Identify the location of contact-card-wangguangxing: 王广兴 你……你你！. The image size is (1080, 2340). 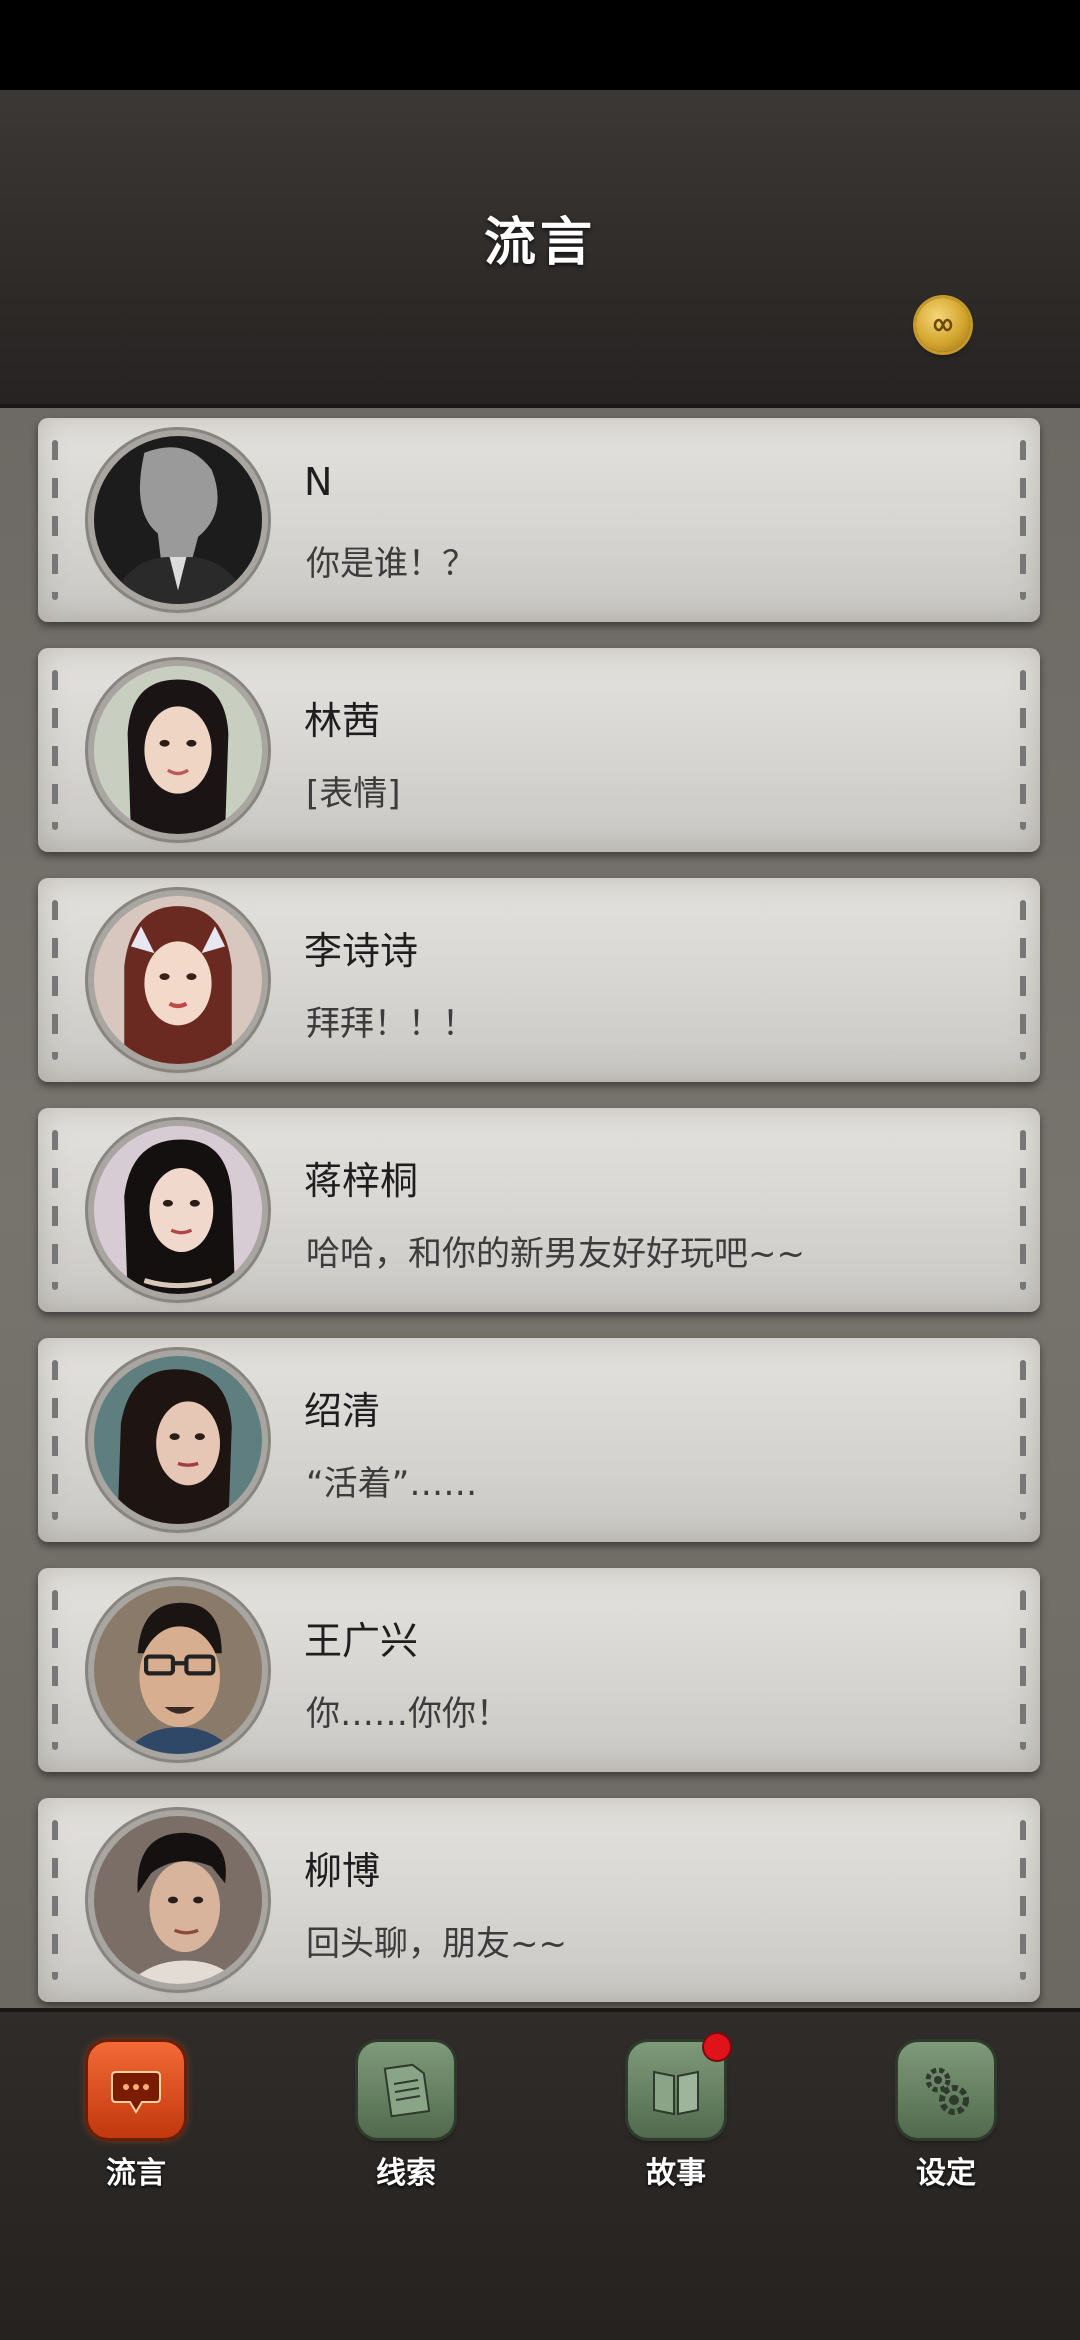
(539, 1670).